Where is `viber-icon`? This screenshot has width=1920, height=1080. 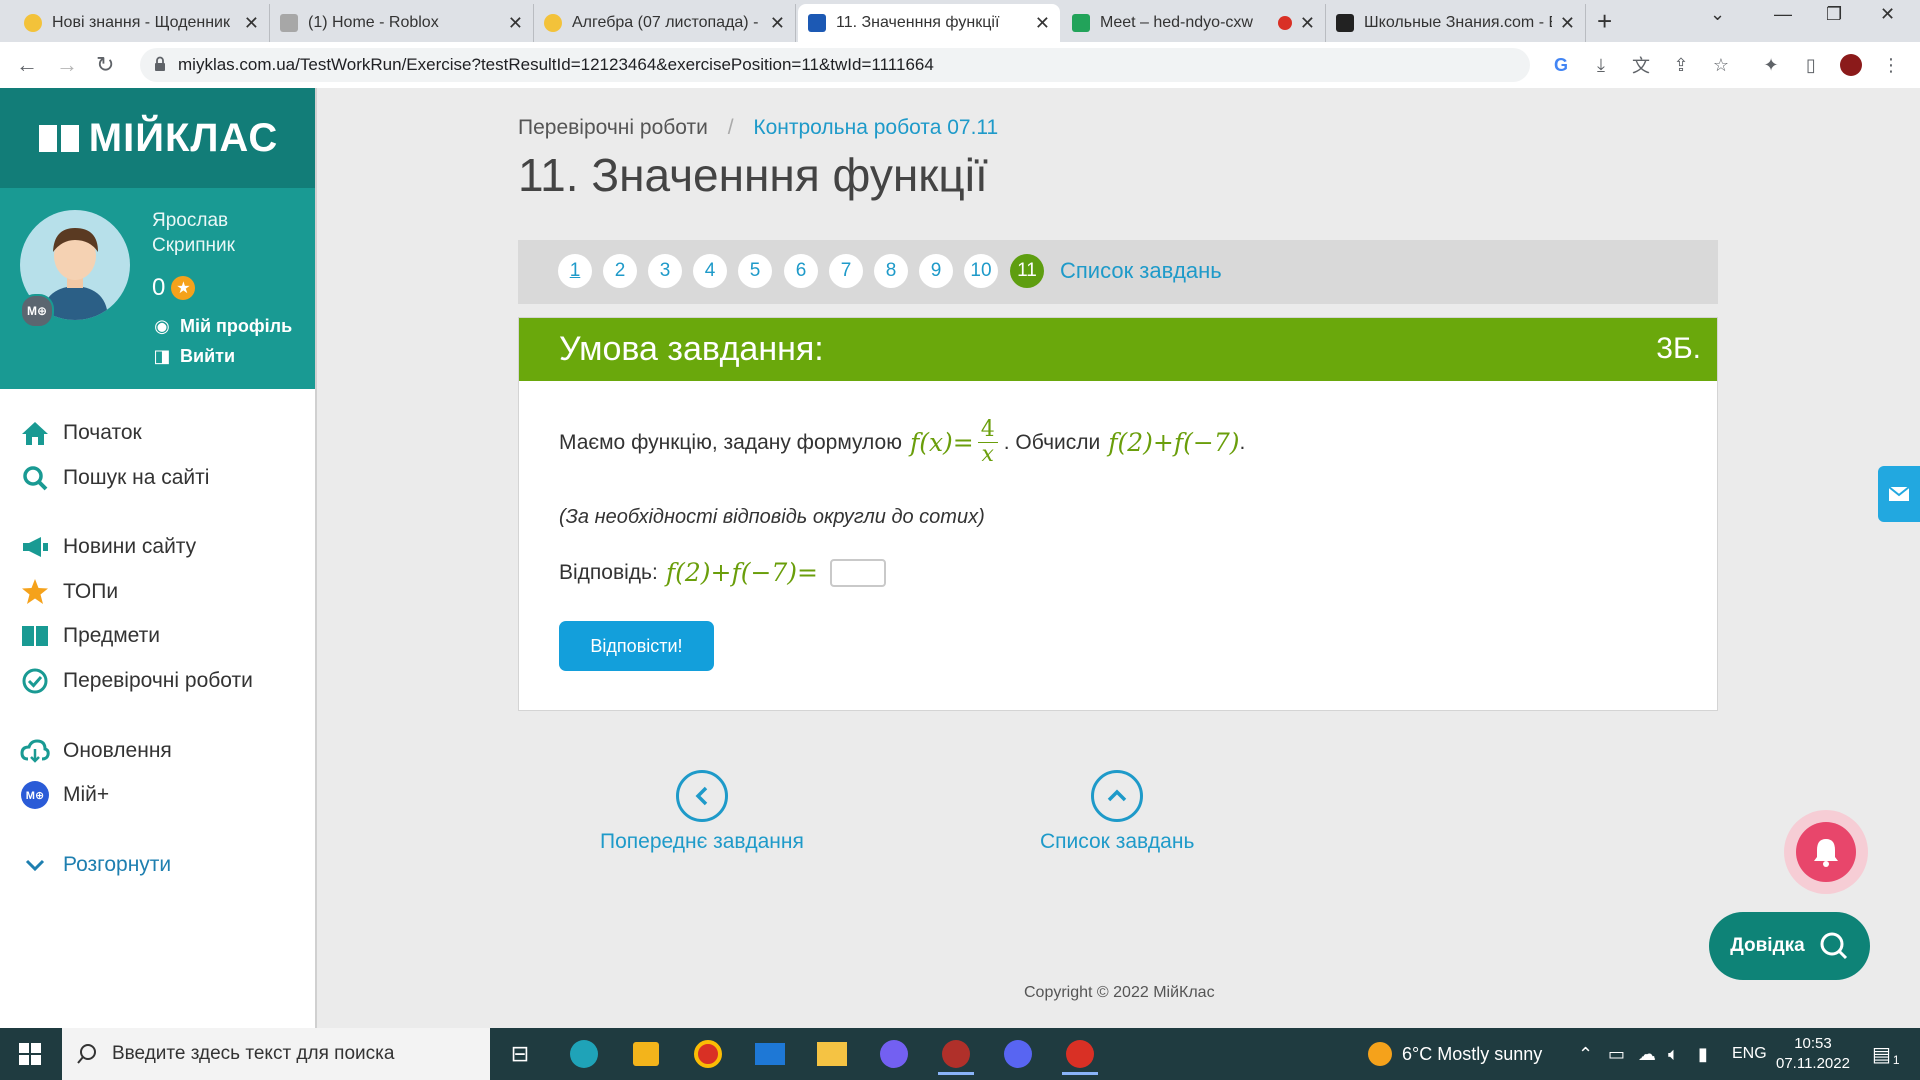
viber-icon is located at coordinates (894, 1054).